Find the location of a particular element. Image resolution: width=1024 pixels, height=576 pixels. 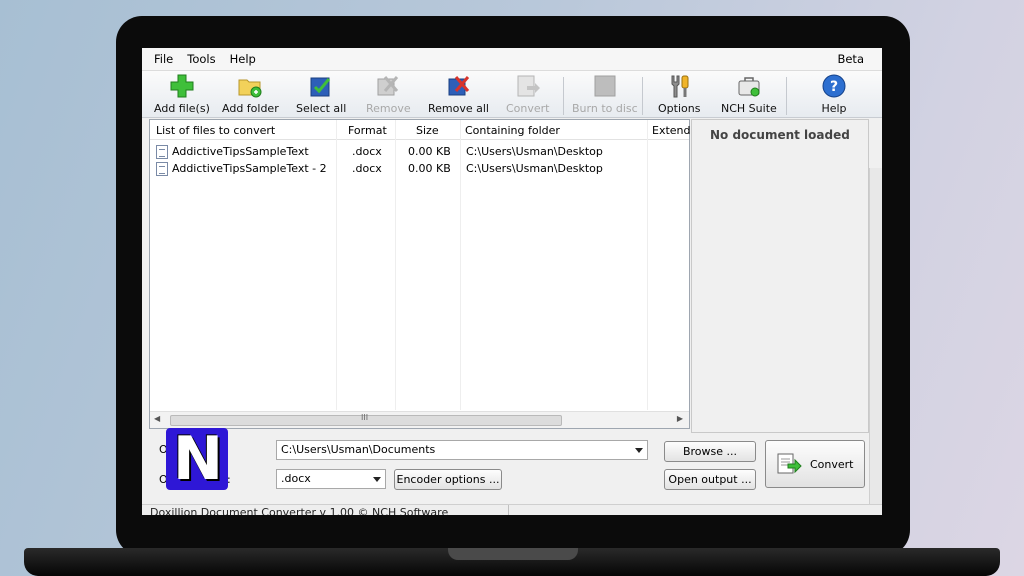

column-header-extended: Extende is located at coordinates (671, 130).